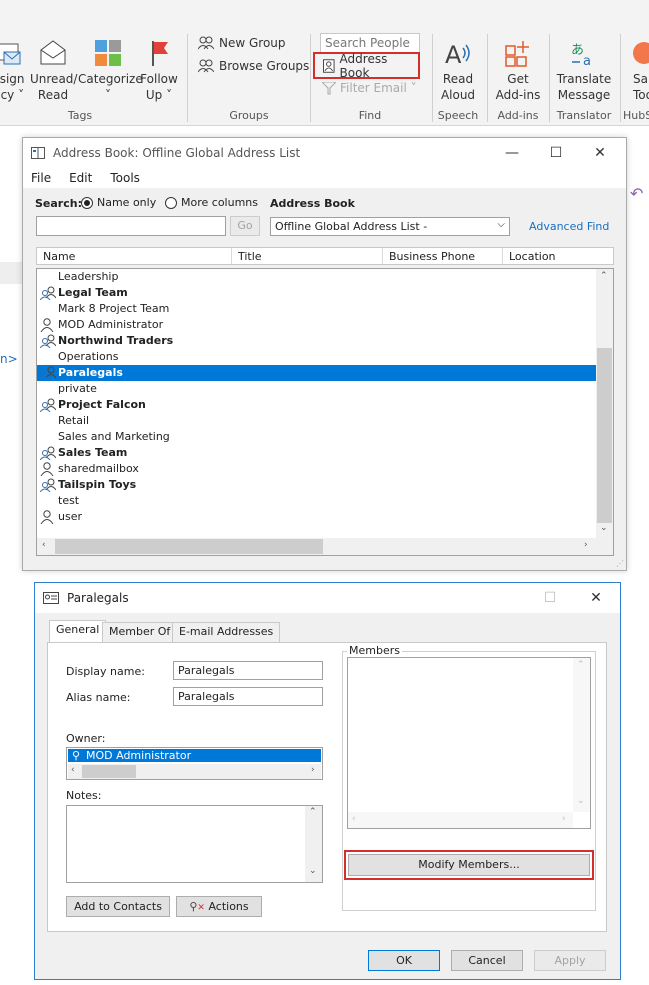  What do you see at coordinates (317, 405) in the screenshot?
I see `list-item: Project Falcon` at bounding box center [317, 405].